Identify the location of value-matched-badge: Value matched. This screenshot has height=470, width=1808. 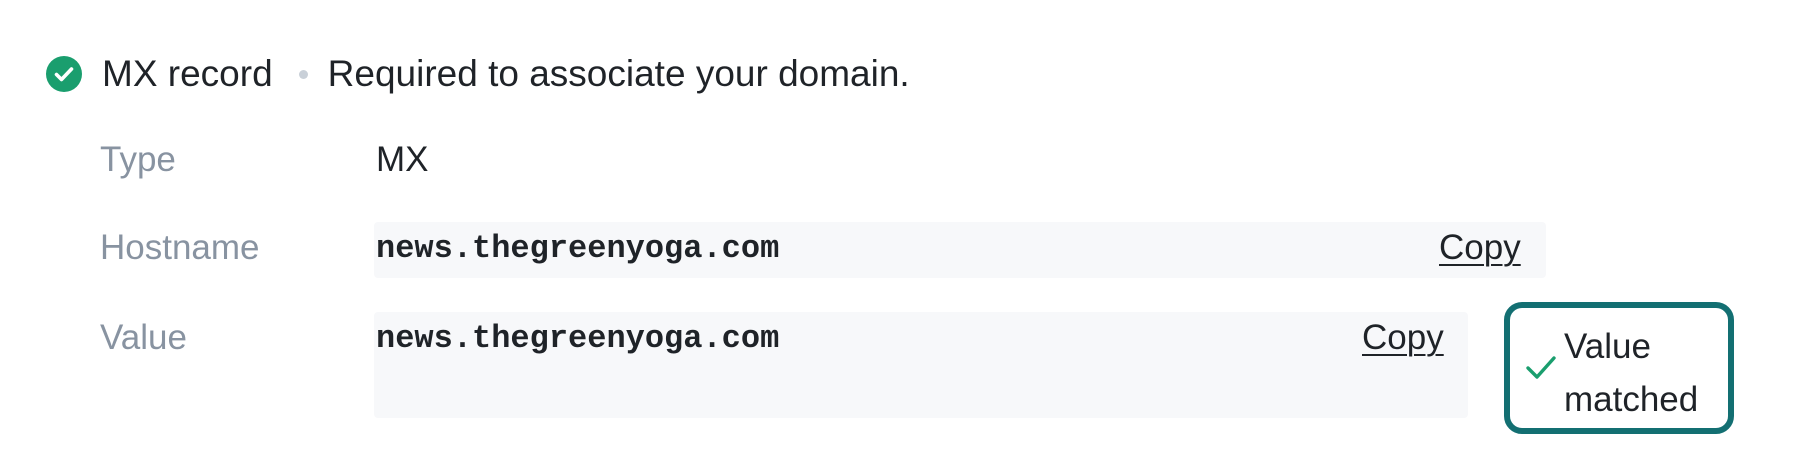
(1619, 368).